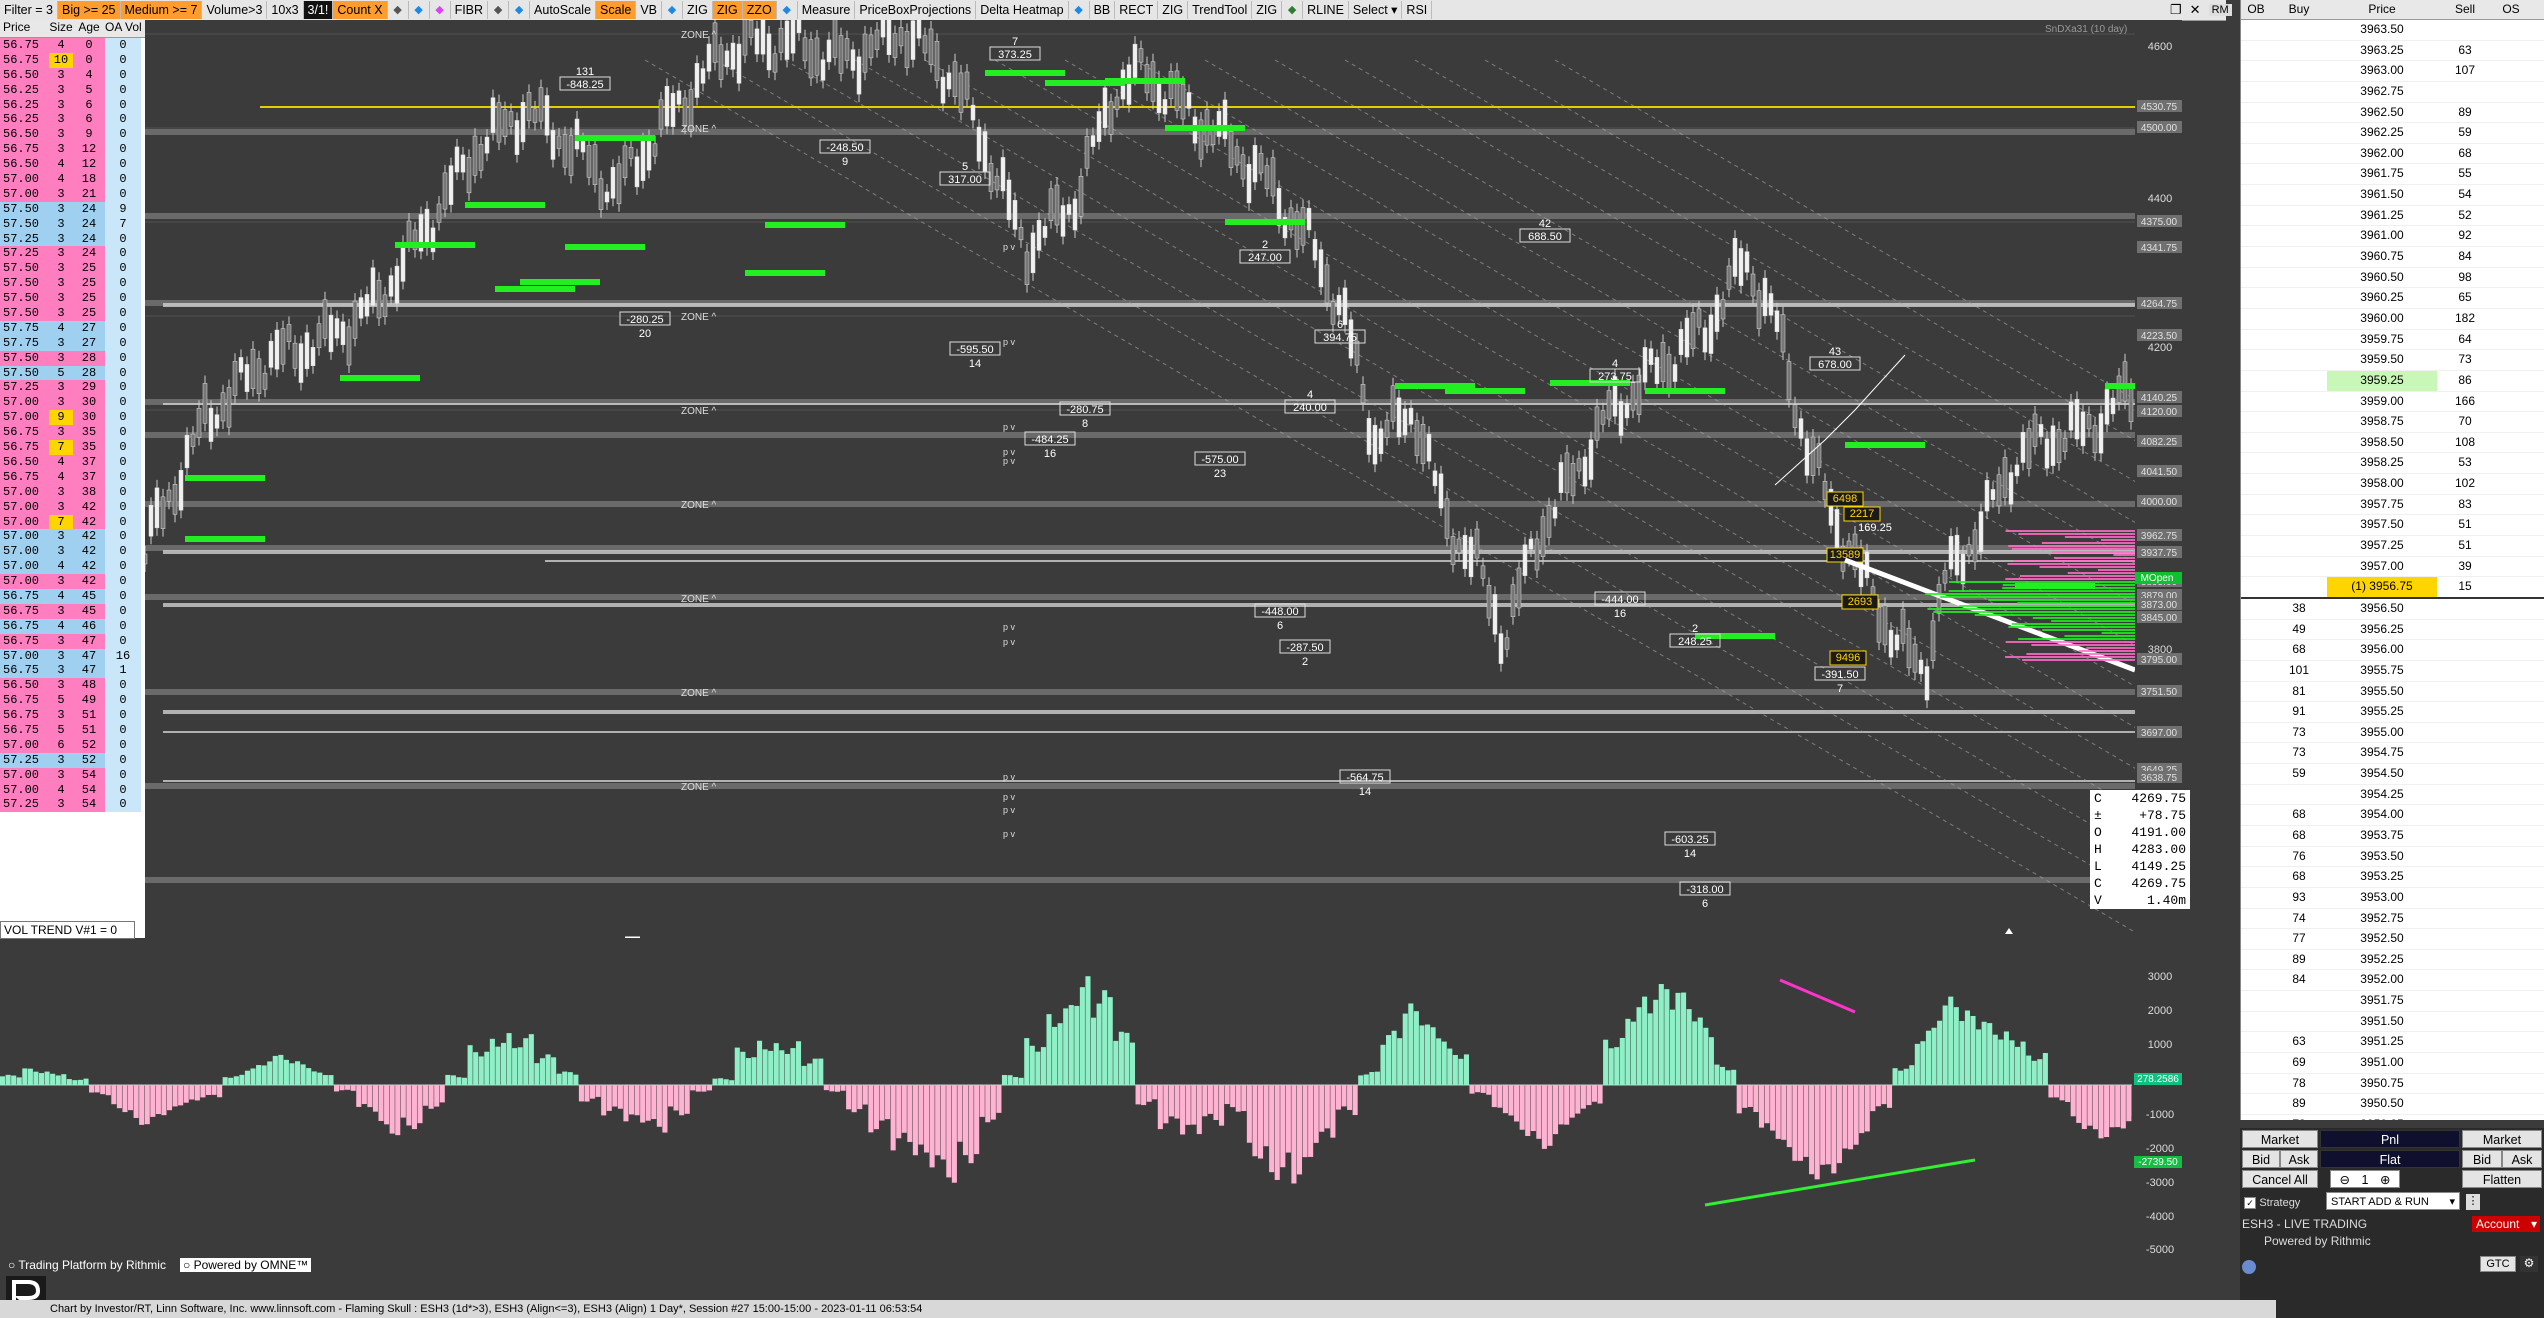  I want to click on toolbar-item: Filter = 3, so click(29, 10).